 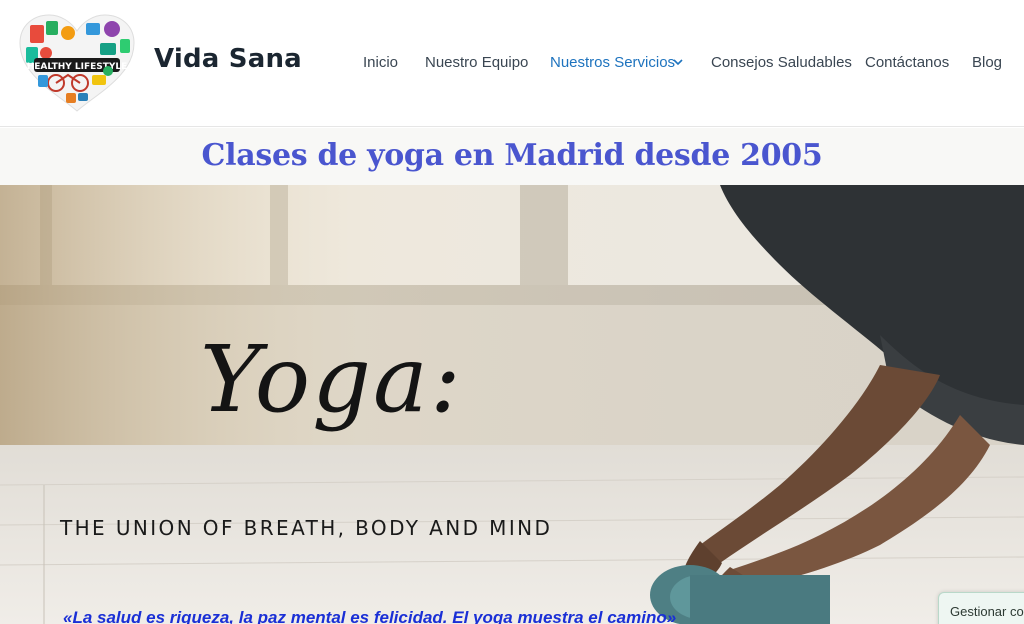 I want to click on page-title: Clases de yoga en Madrid desde 2005, so click(x=512, y=155).